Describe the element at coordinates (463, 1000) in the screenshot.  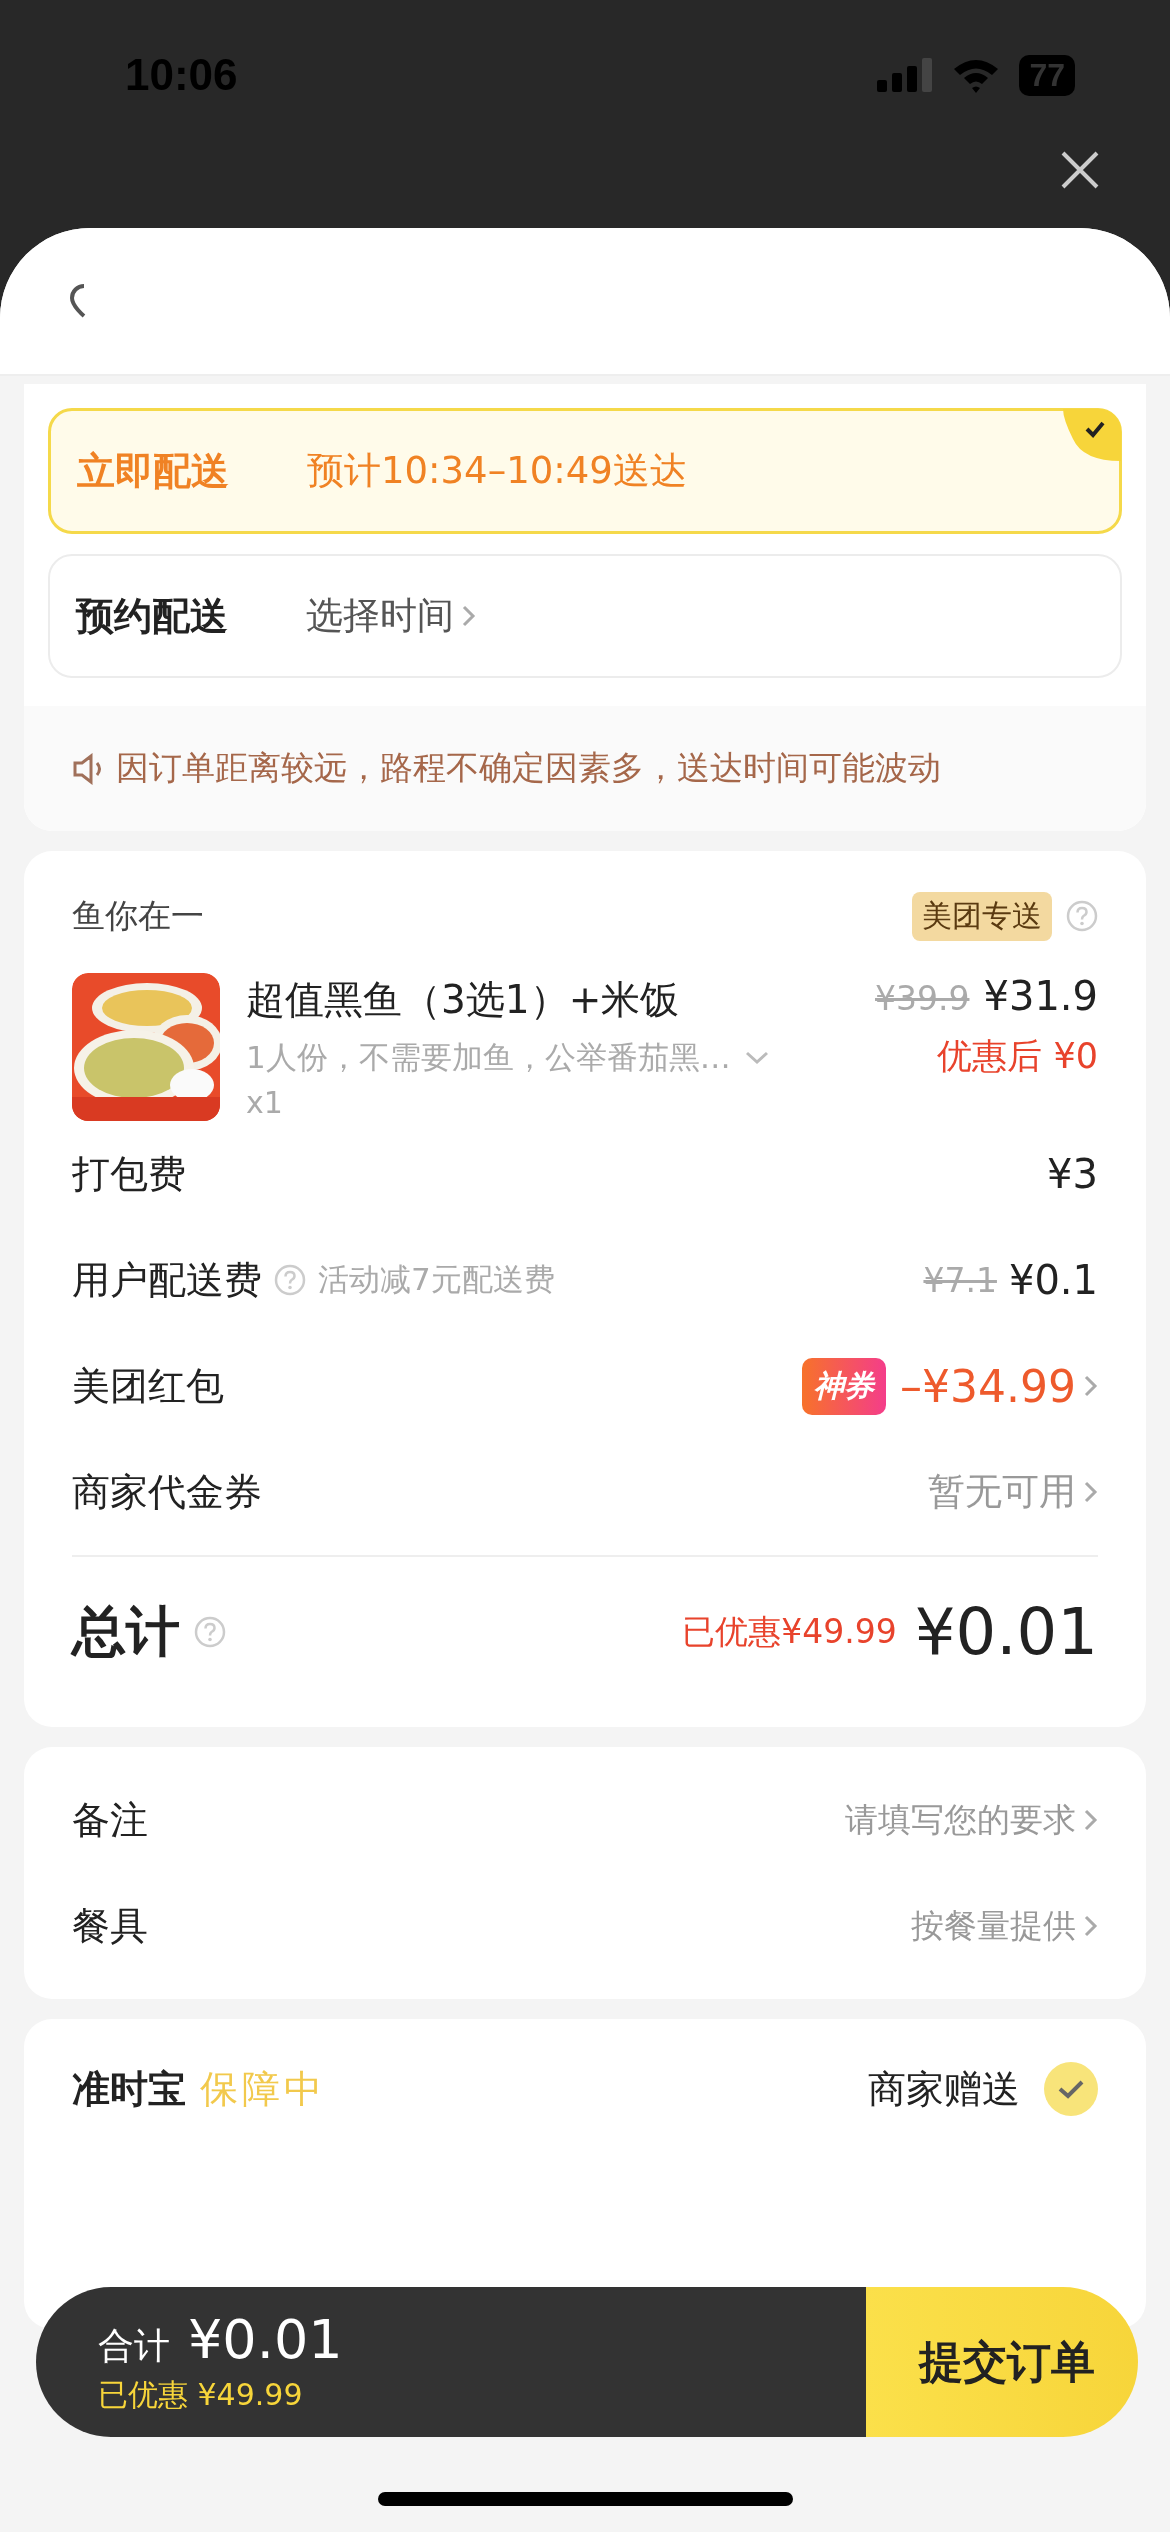
I see `item-name: 超值黑鱼（3选1）+米饭` at that location.